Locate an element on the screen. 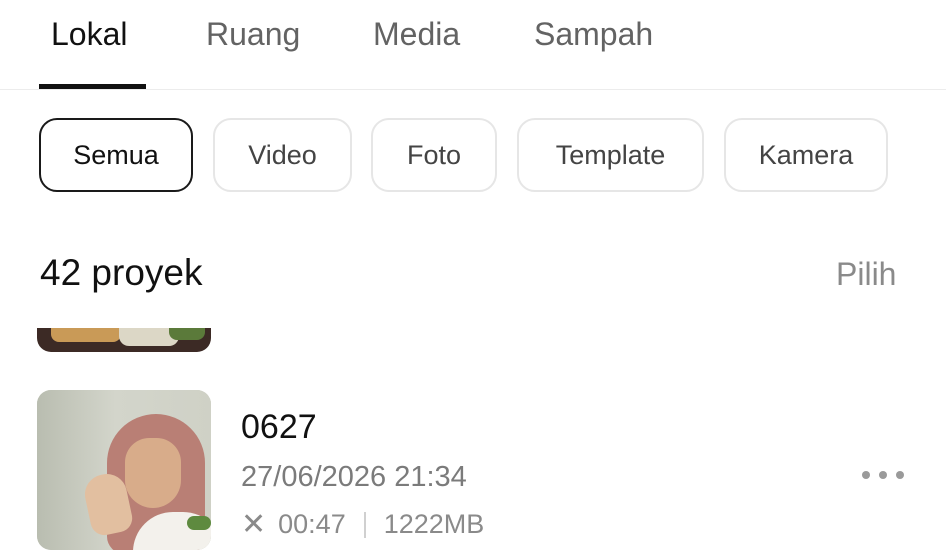 The height and width of the screenshot is (550, 946). project-thumbnail-partial is located at coordinates (124, 340).